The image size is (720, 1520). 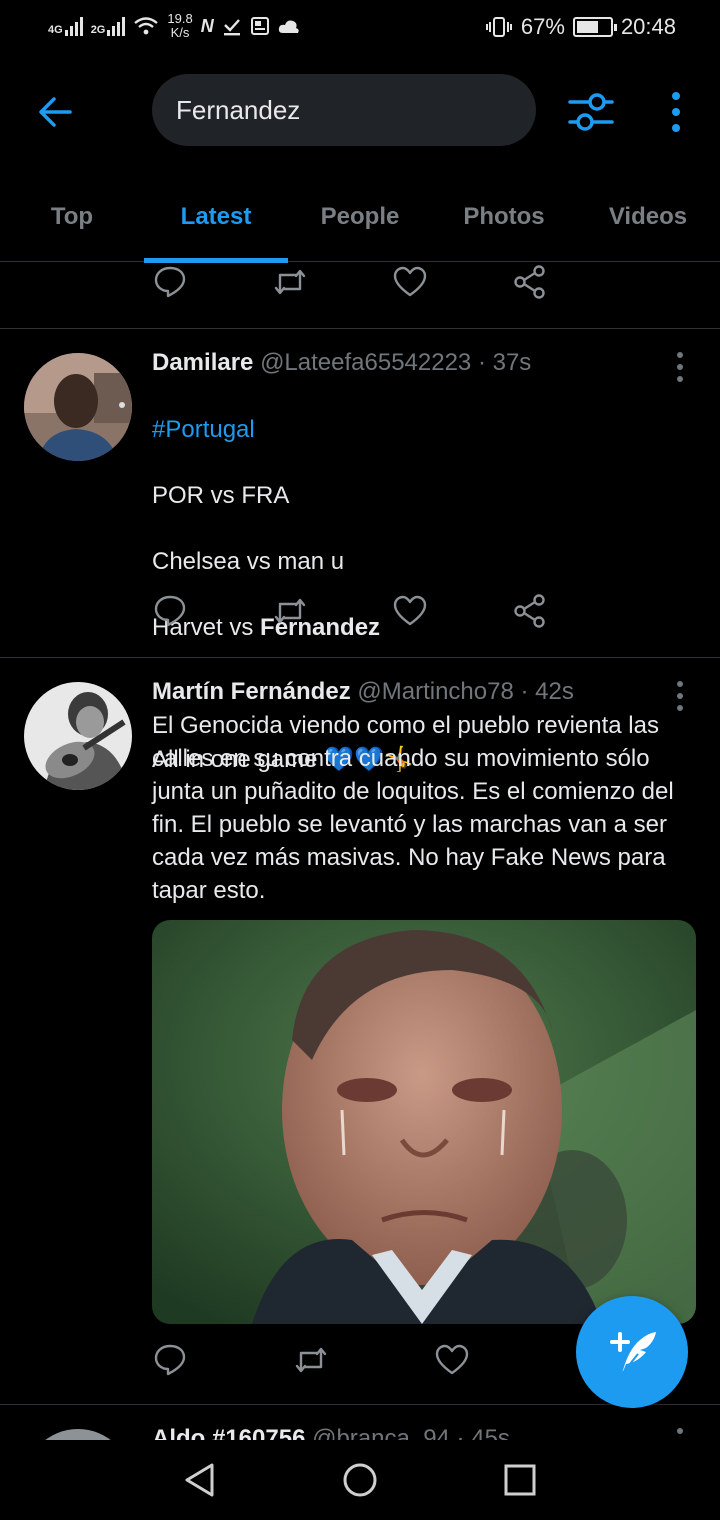 I want to click on signal-4g-label: 4G, so click(x=55, y=30).